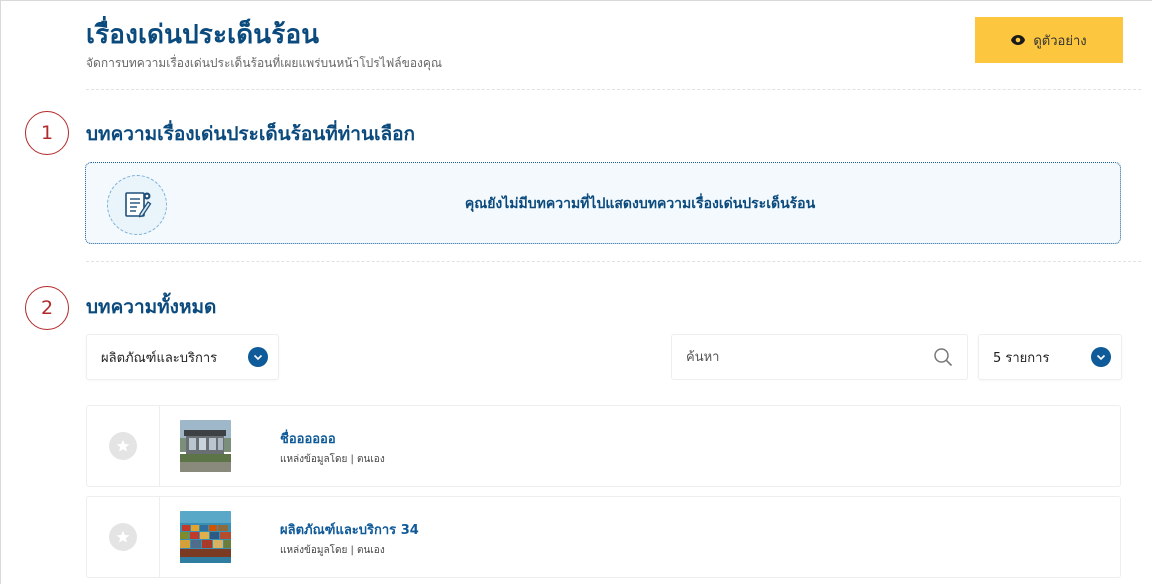 Image resolution: width=1152 pixels, height=584 pixels. What do you see at coordinates (203, 35) in the screenshot?
I see `page-title: เรื่องเด่นประเด็นร้อน` at bounding box center [203, 35].